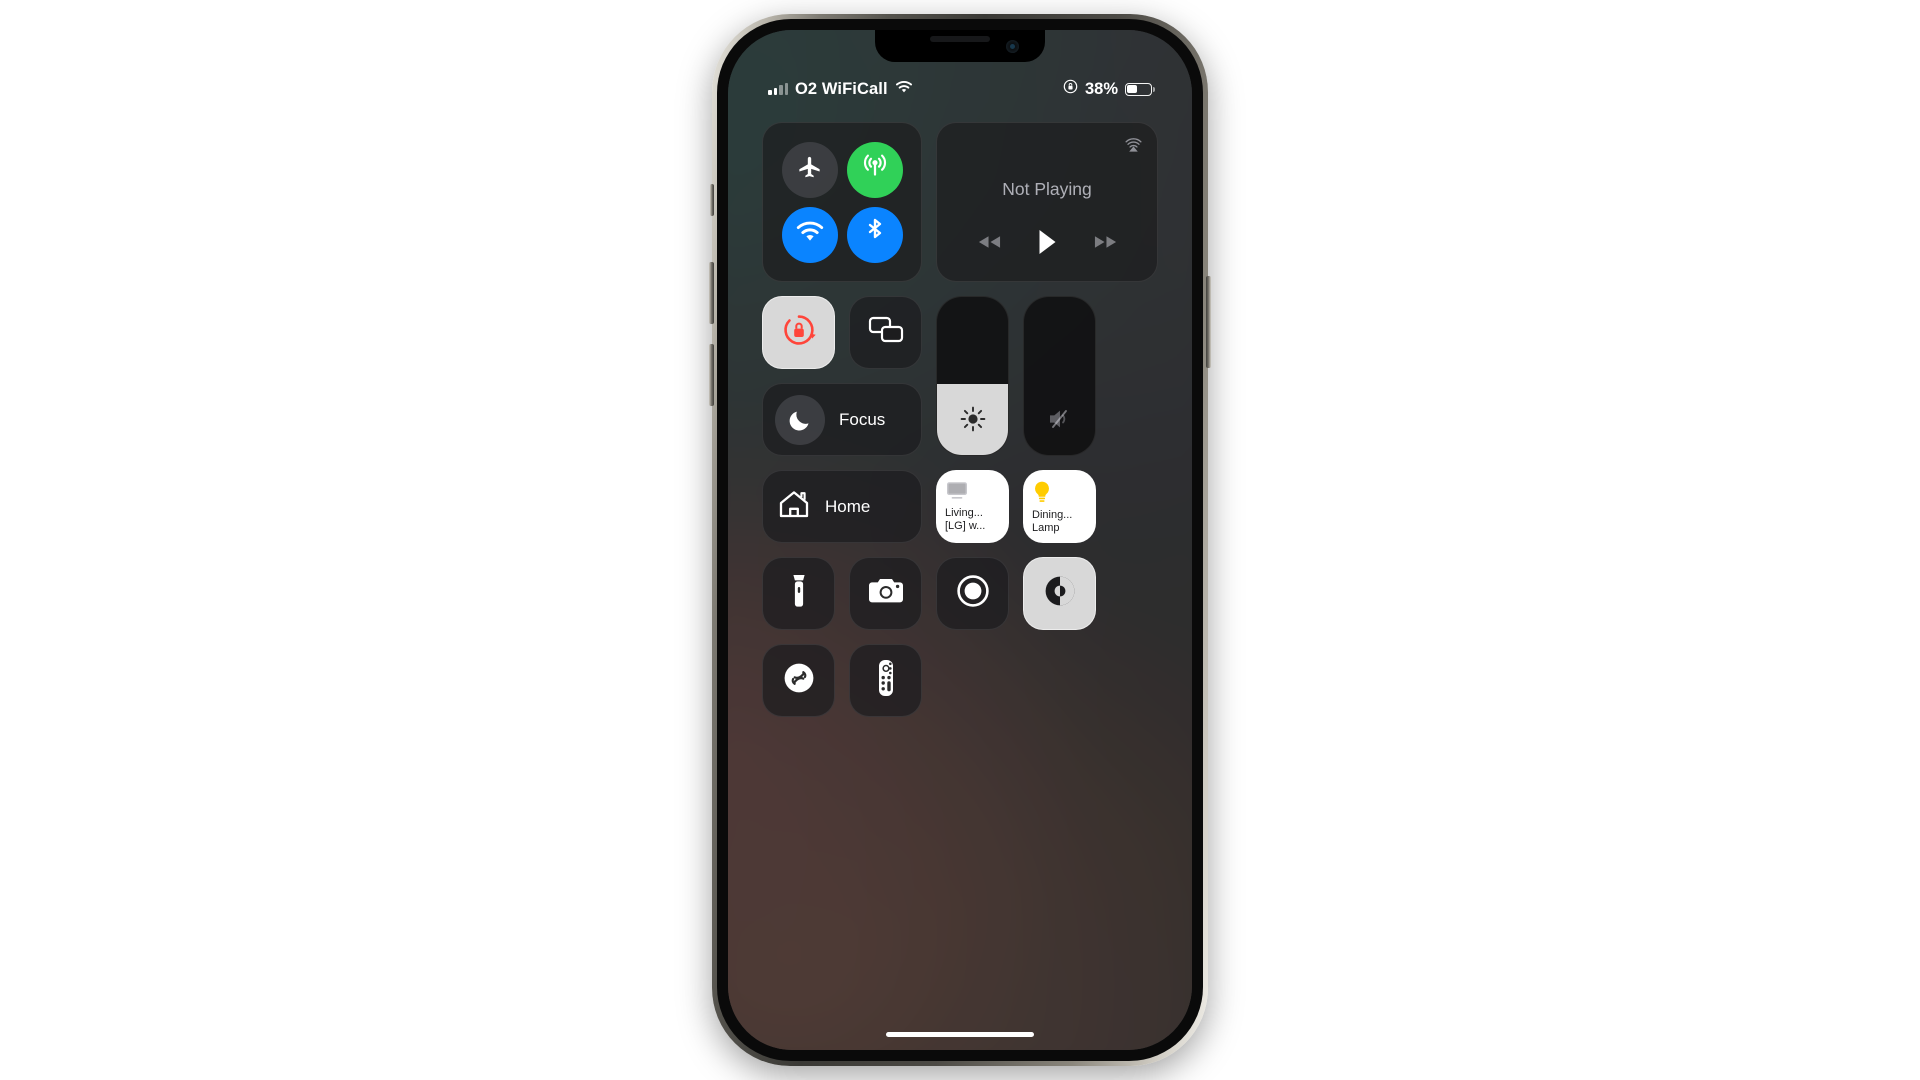 The height and width of the screenshot is (1080, 1920). I want to click on screen-recording-button, so click(972, 593).